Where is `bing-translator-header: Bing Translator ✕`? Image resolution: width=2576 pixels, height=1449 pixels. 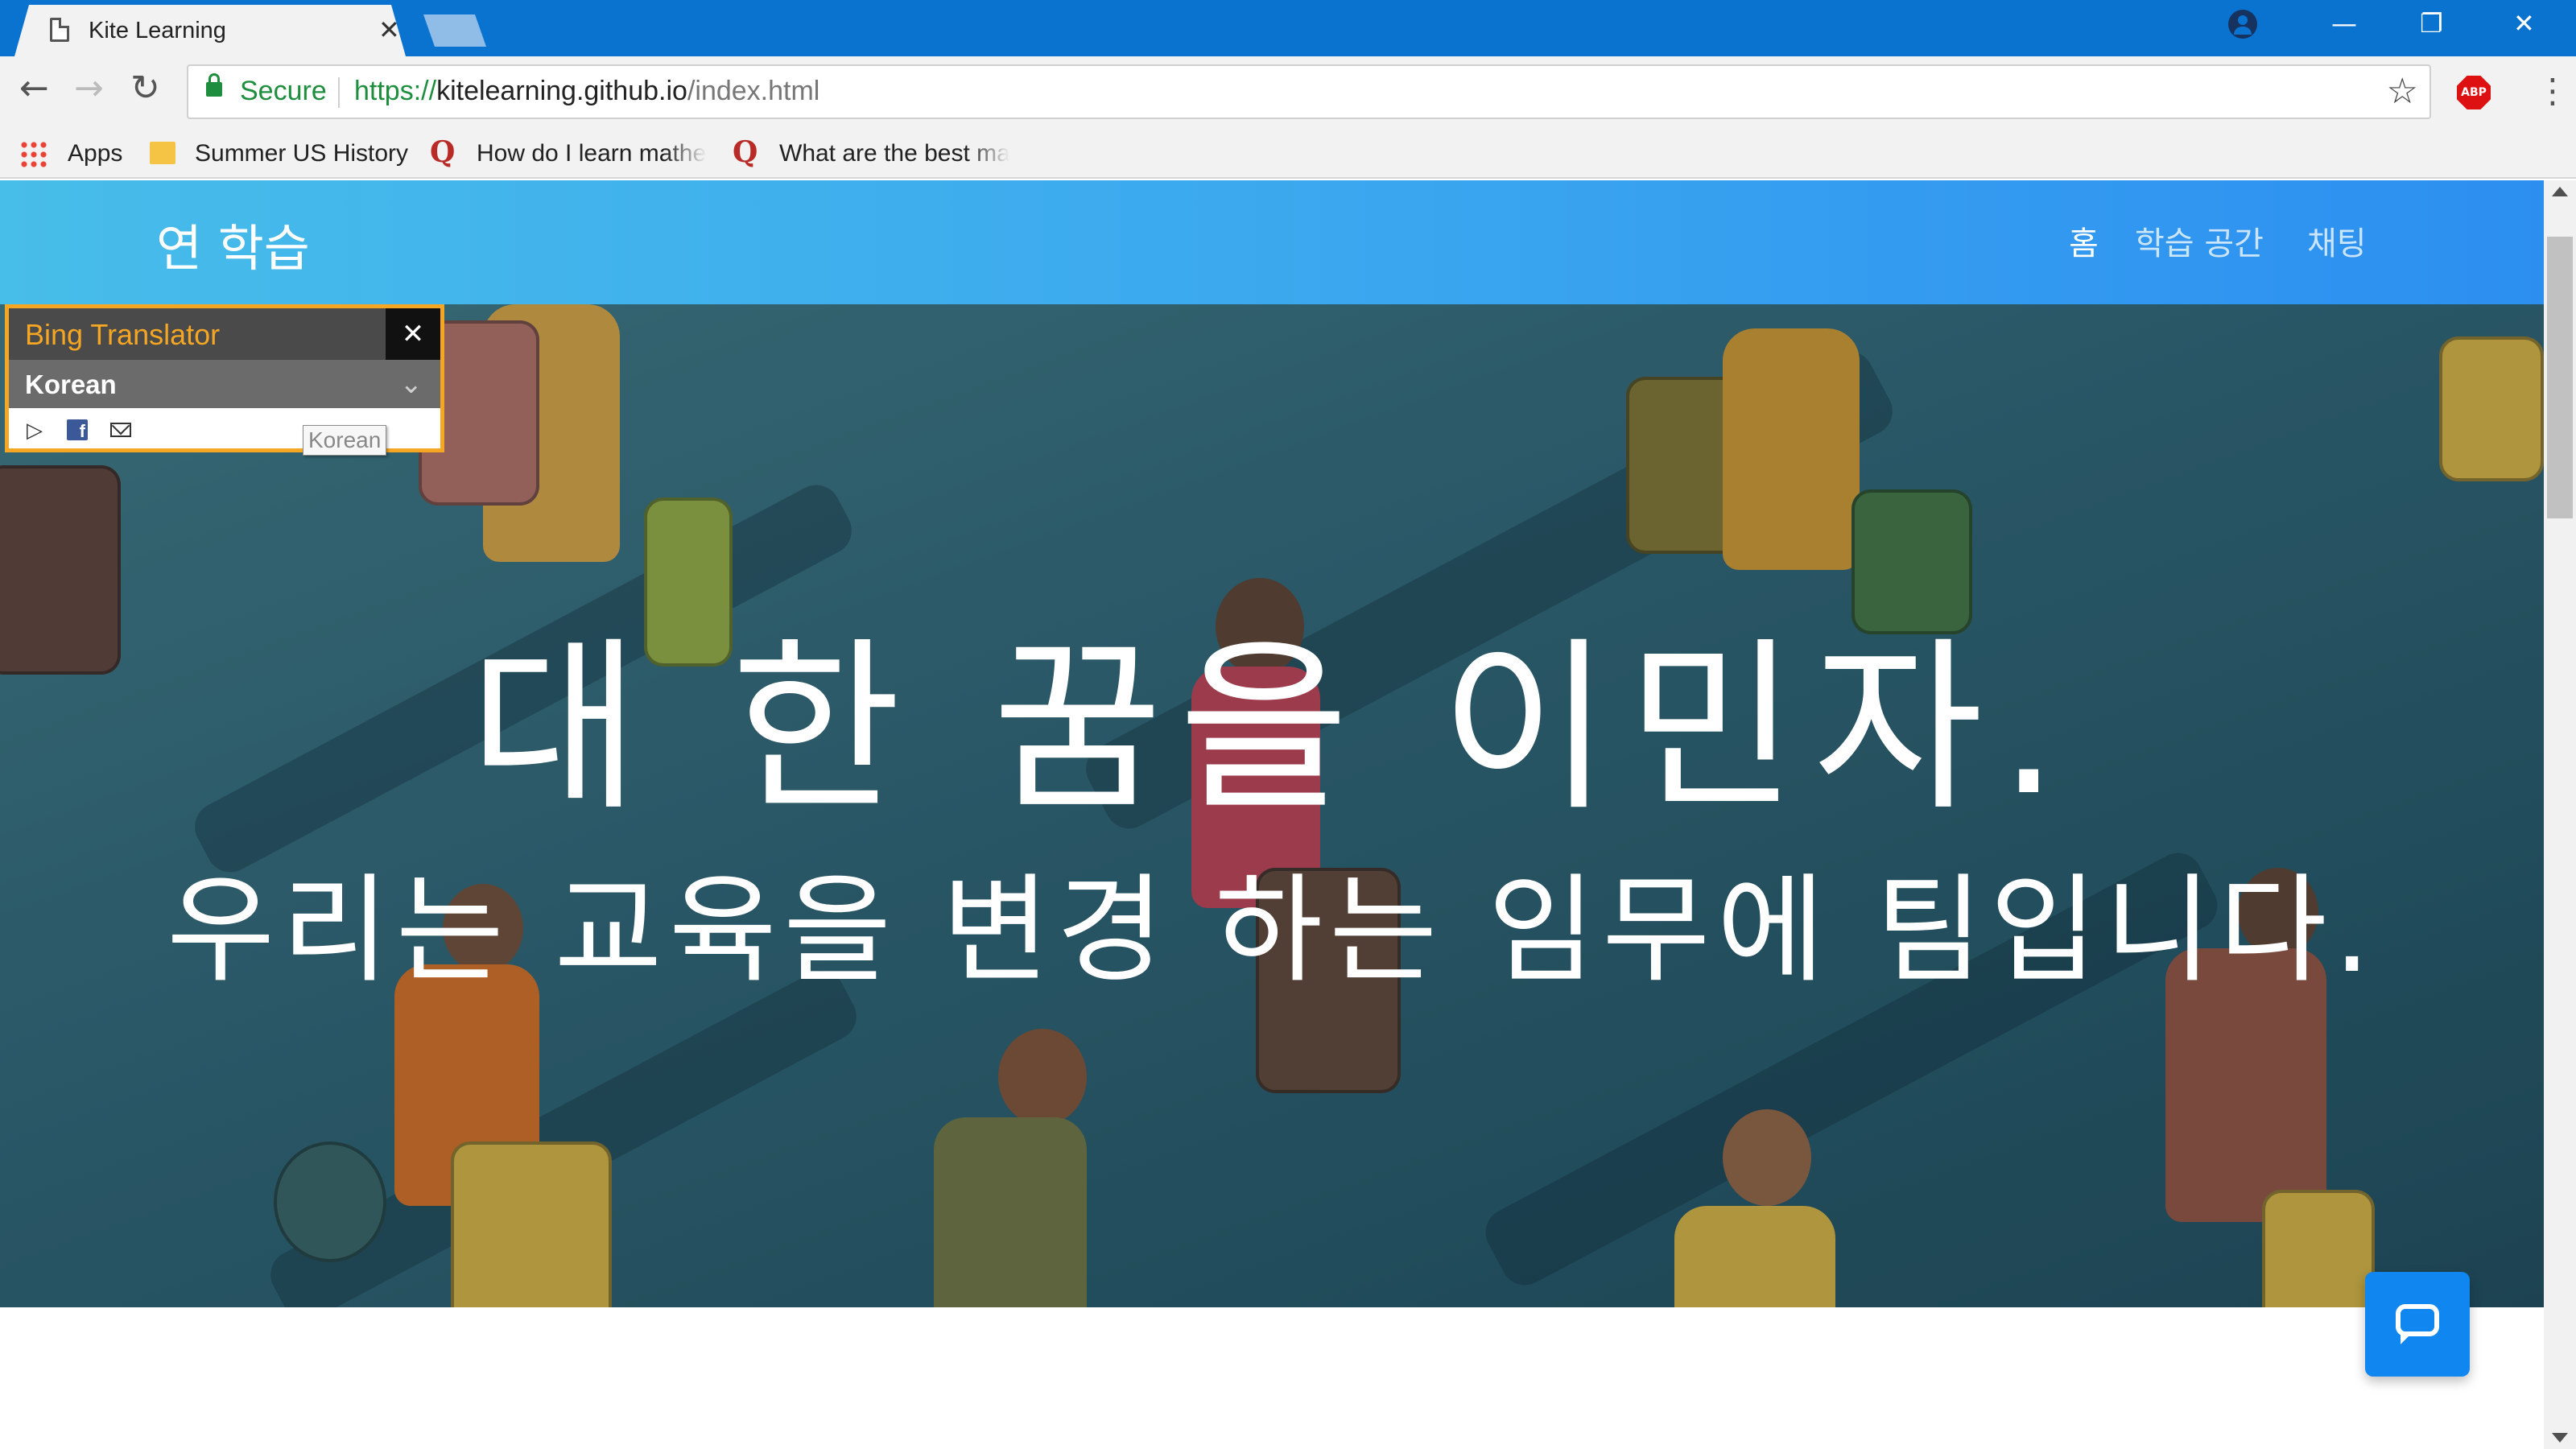
bing-translator-header: Bing Translator ✕ is located at coordinates (224, 334).